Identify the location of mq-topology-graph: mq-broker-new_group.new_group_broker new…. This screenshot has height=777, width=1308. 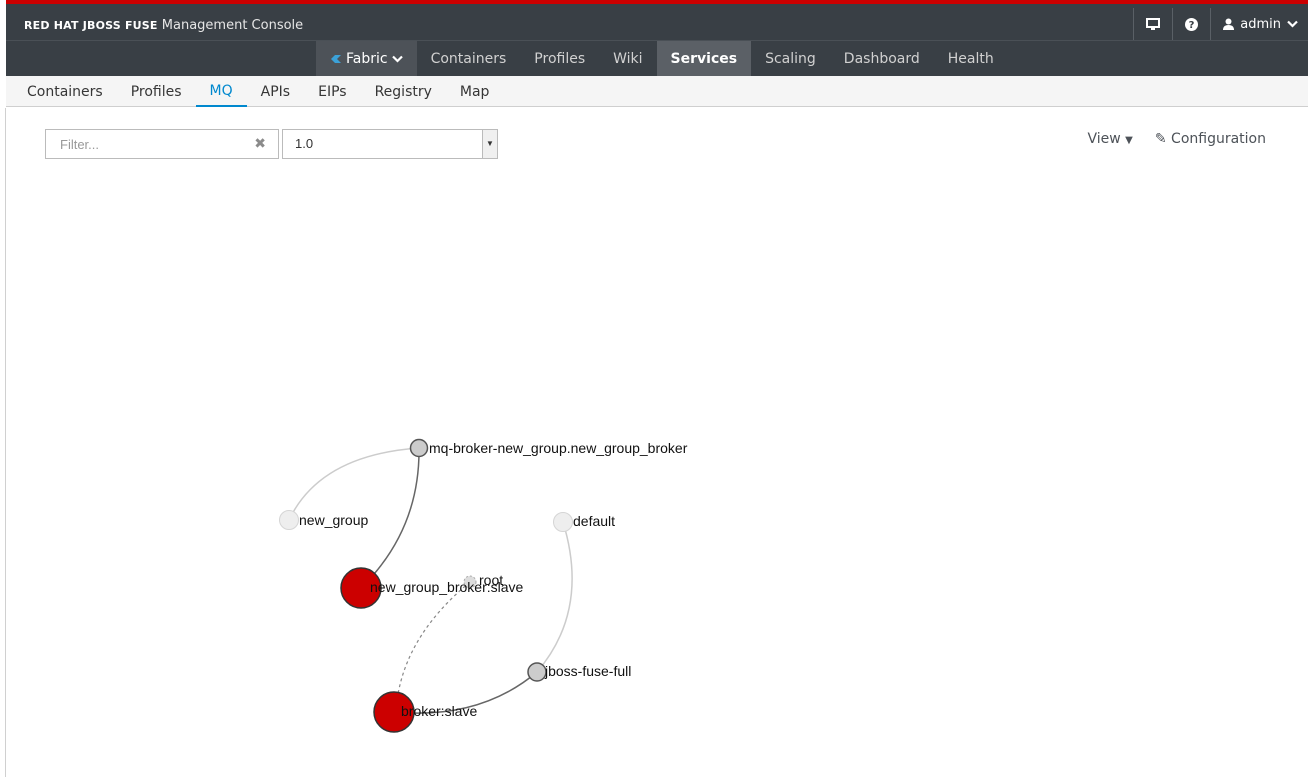
(483, 585).